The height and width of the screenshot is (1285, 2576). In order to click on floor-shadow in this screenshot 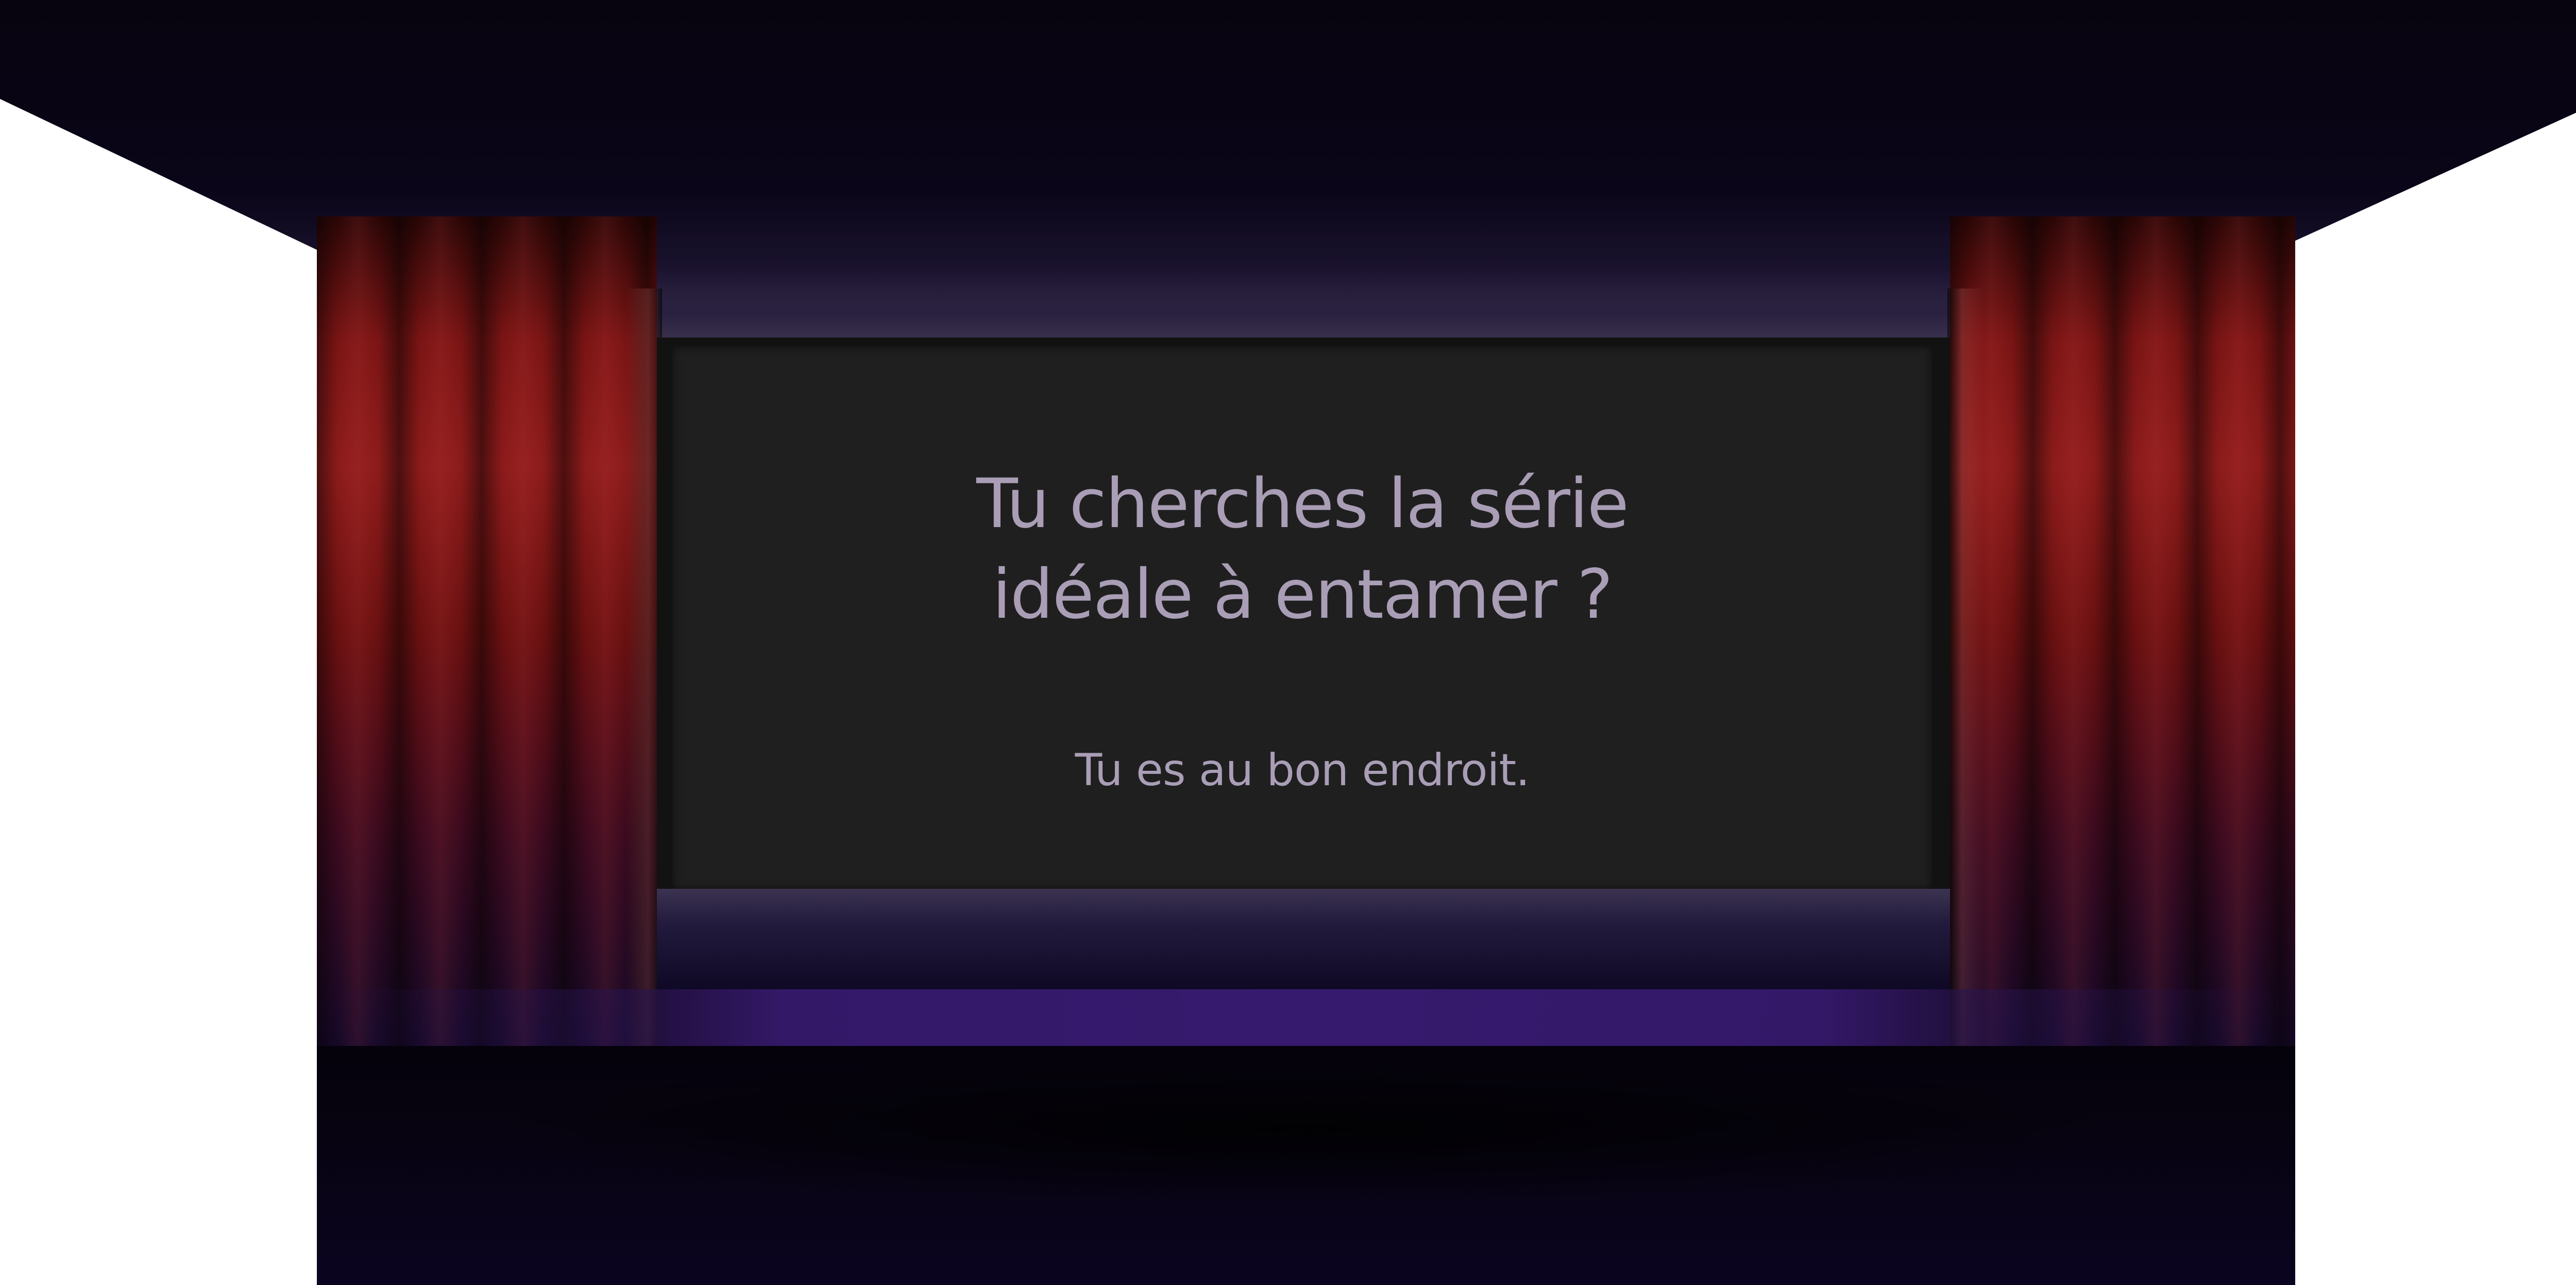, I will do `click(1303, 1128)`.